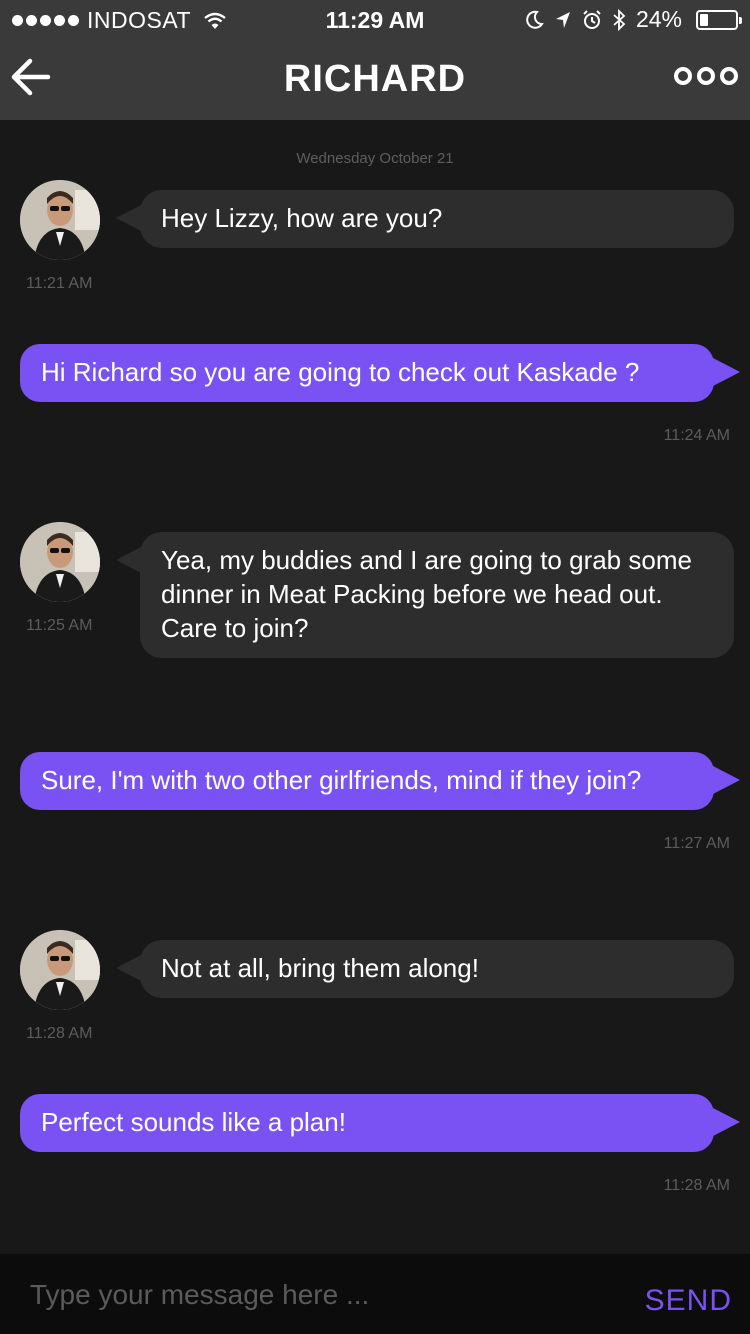 The width and height of the screenshot is (750, 1334). What do you see at coordinates (706, 76) in the screenshot?
I see `more-dots-icon` at bounding box center [706, 76].